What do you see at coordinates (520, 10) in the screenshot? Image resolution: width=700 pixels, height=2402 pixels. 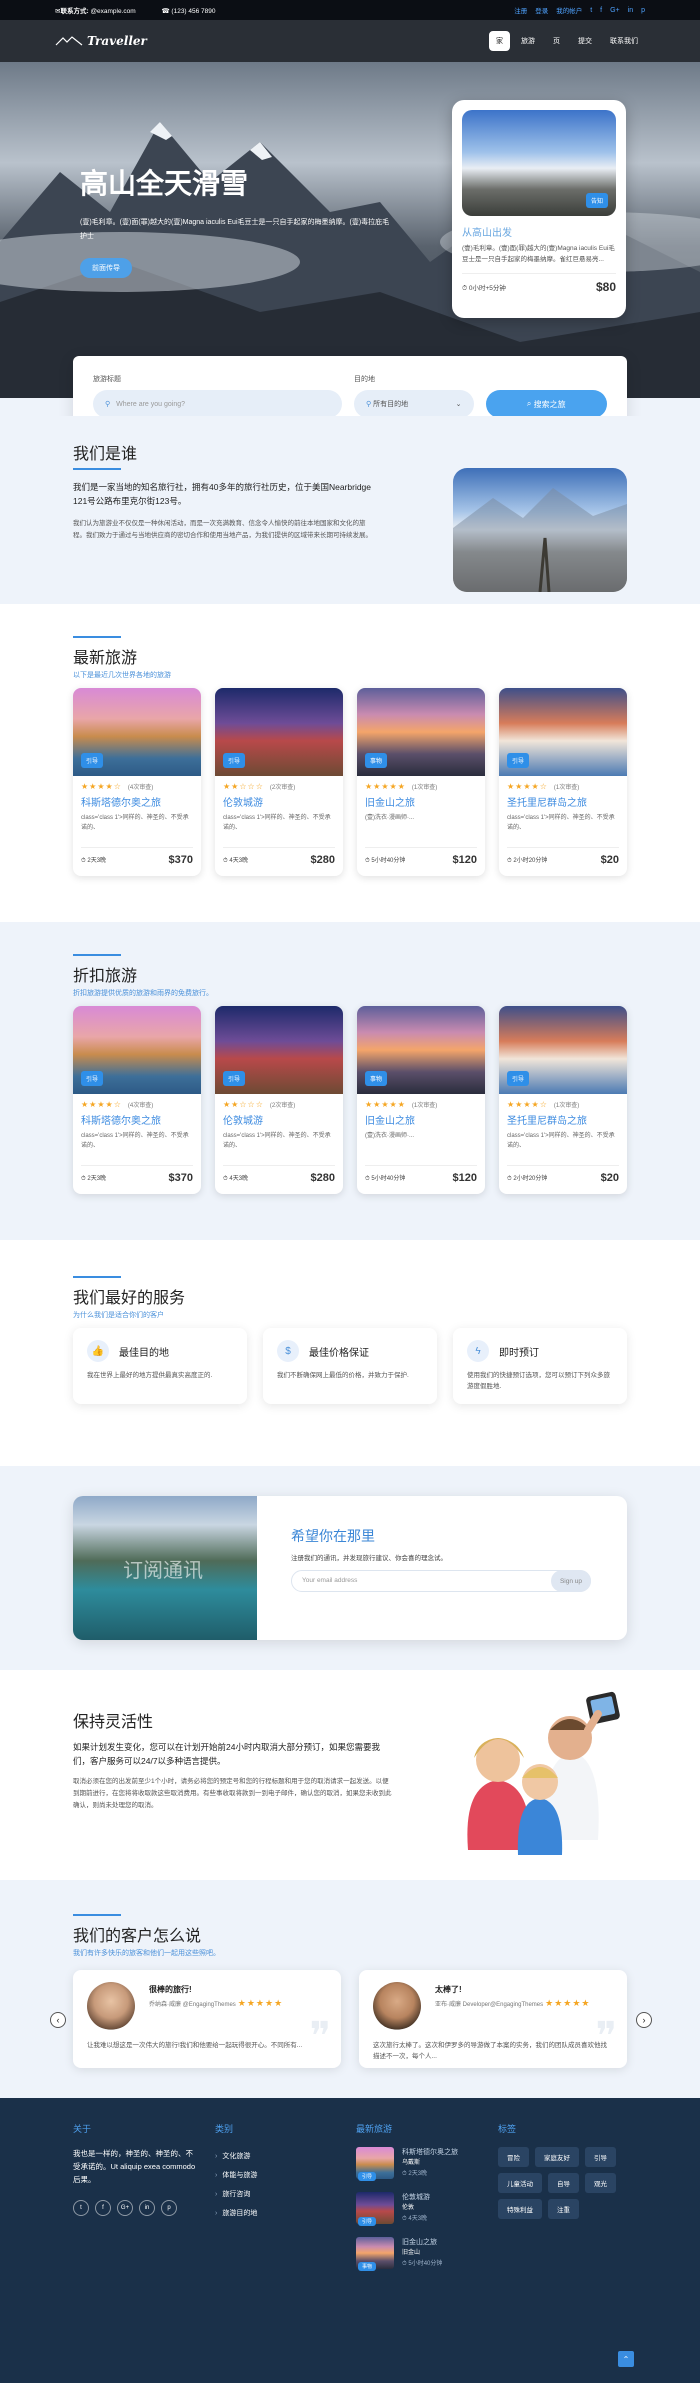 I see `register-link: 注册` at bounding box center [520, 10].